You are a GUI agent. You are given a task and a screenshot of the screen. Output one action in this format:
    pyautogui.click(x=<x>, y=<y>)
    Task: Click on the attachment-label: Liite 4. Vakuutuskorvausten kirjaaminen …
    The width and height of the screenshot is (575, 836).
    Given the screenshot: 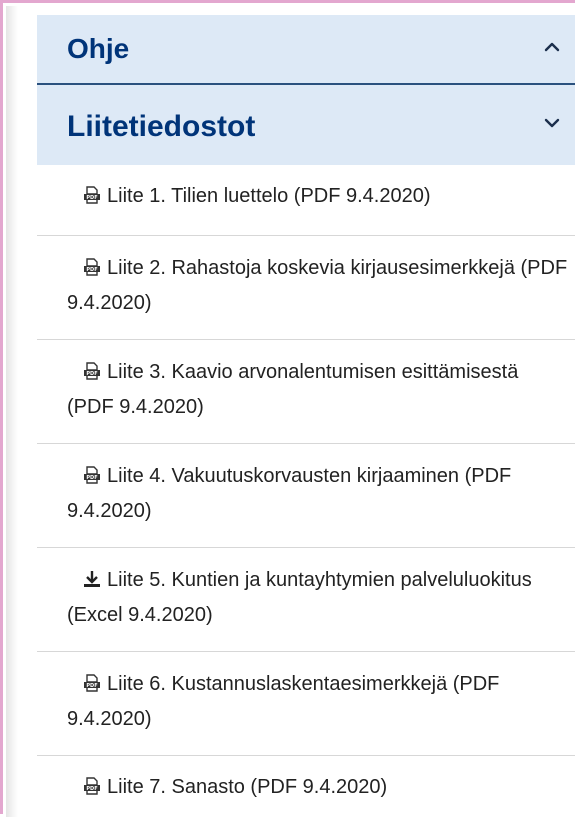 What is the action you would take?
    pyautogui.click(x=289, y=493)
    